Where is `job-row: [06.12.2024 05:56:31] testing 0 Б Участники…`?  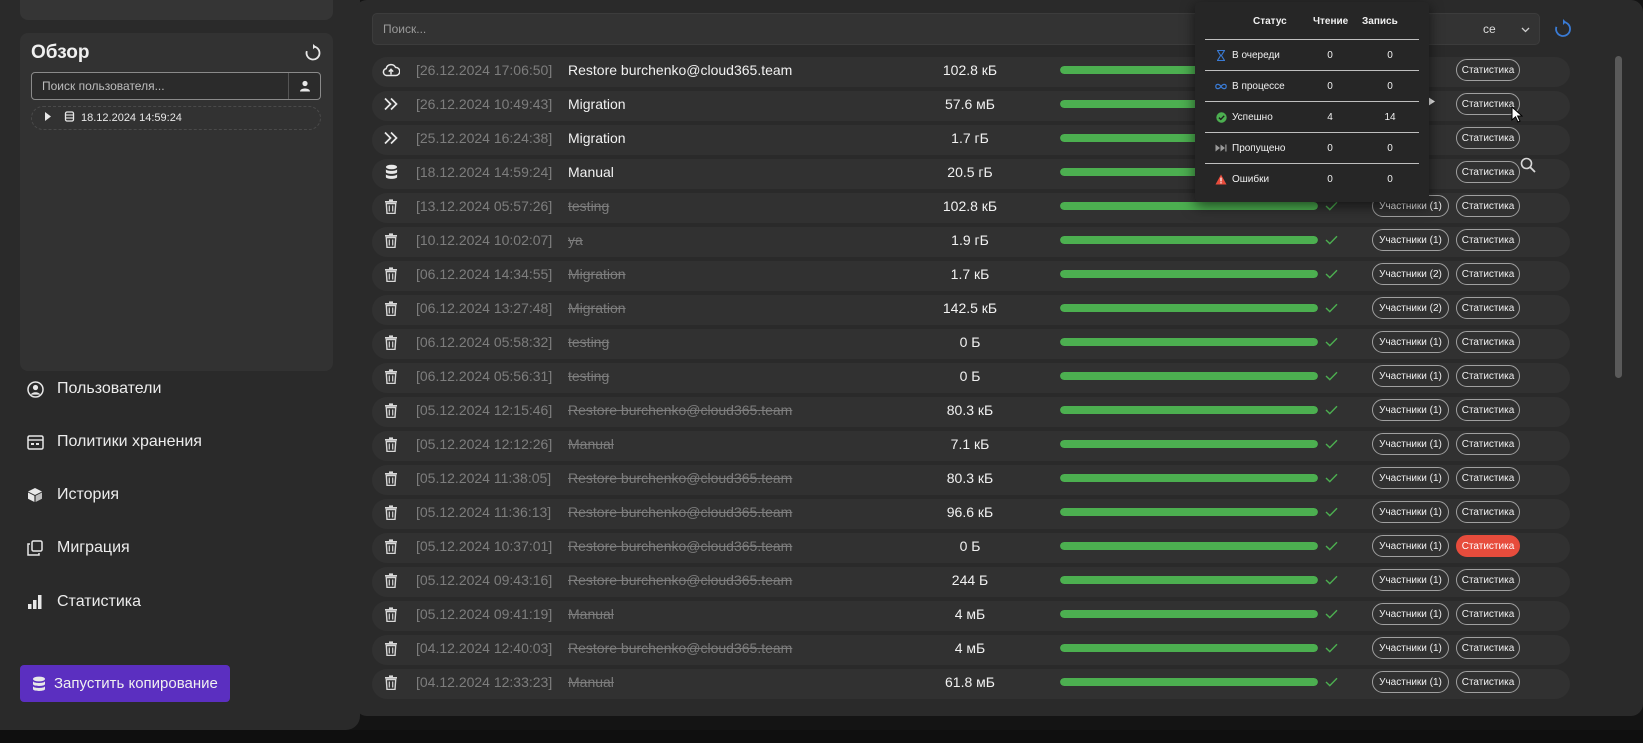
job-row: [06.12.2024 05:56:31] testing 0 Б Участники… is located at coordinates (971, 376).